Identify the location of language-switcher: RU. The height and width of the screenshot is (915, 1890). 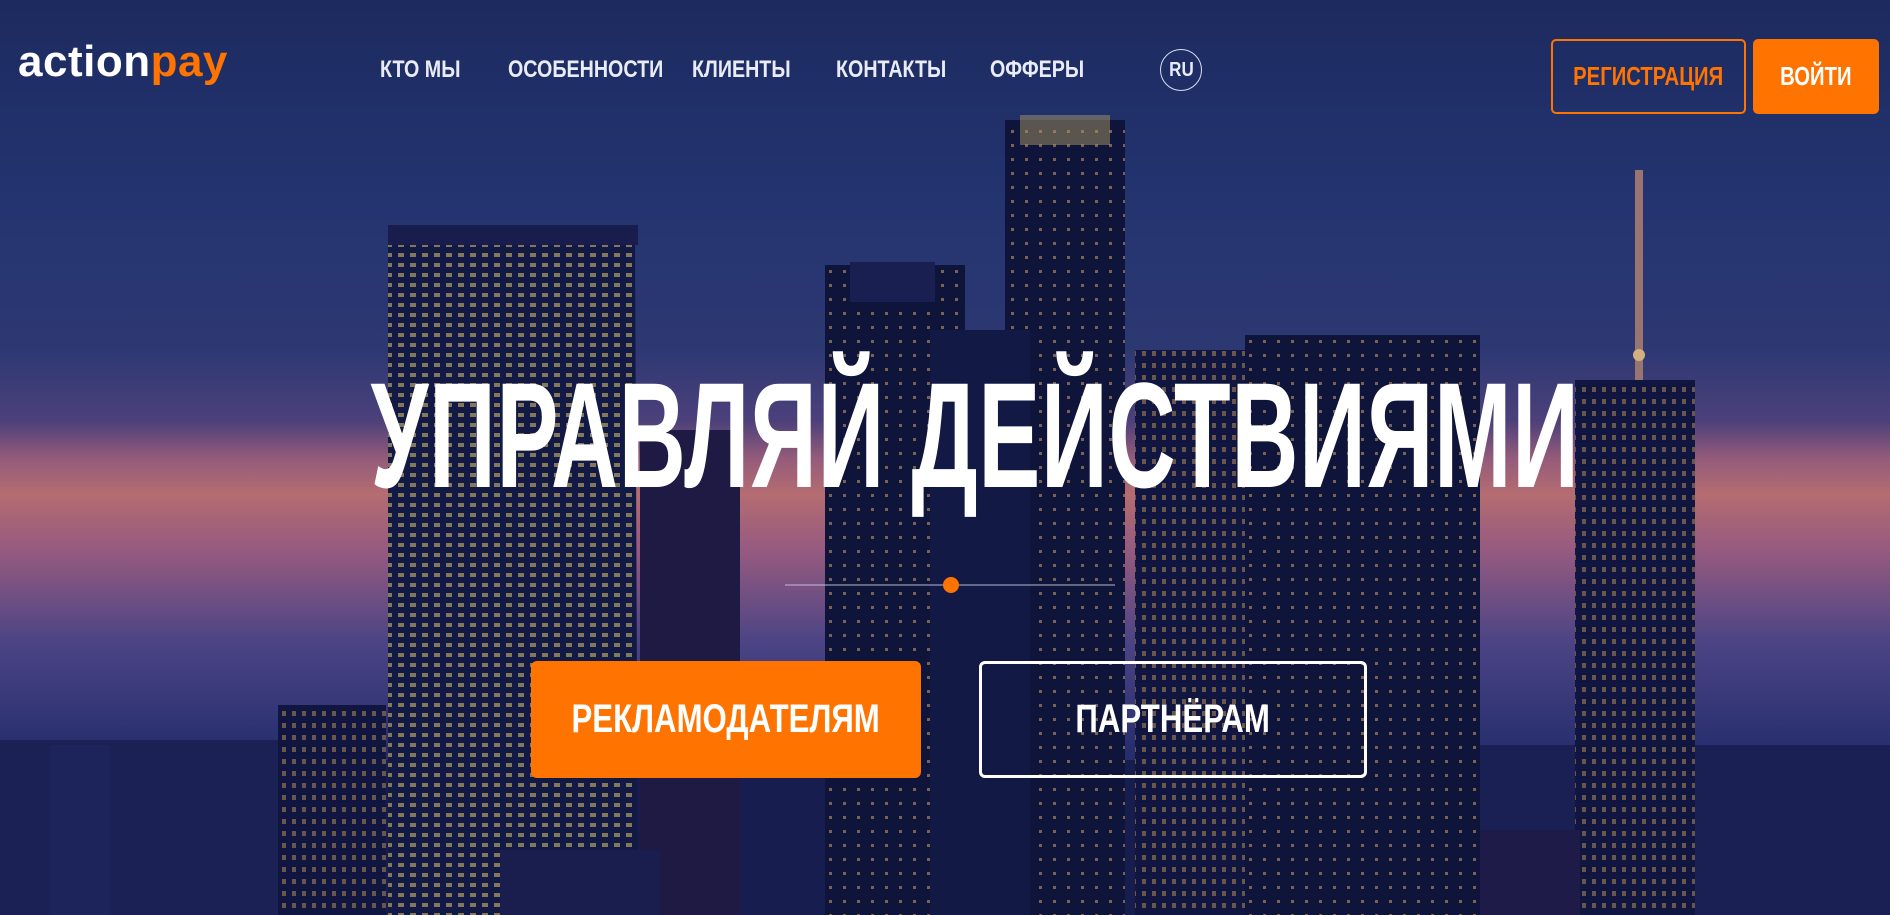
(1181, 70).